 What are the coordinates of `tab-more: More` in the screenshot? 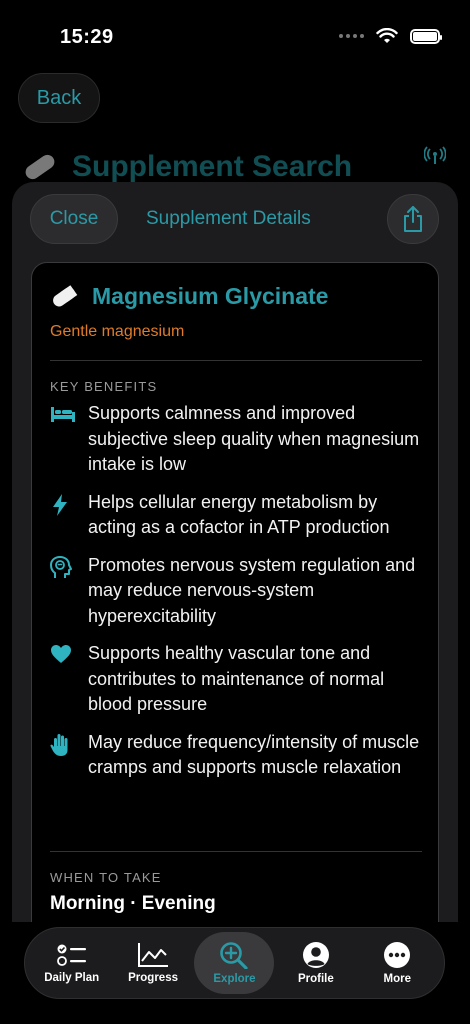 It's located at (397, 963).